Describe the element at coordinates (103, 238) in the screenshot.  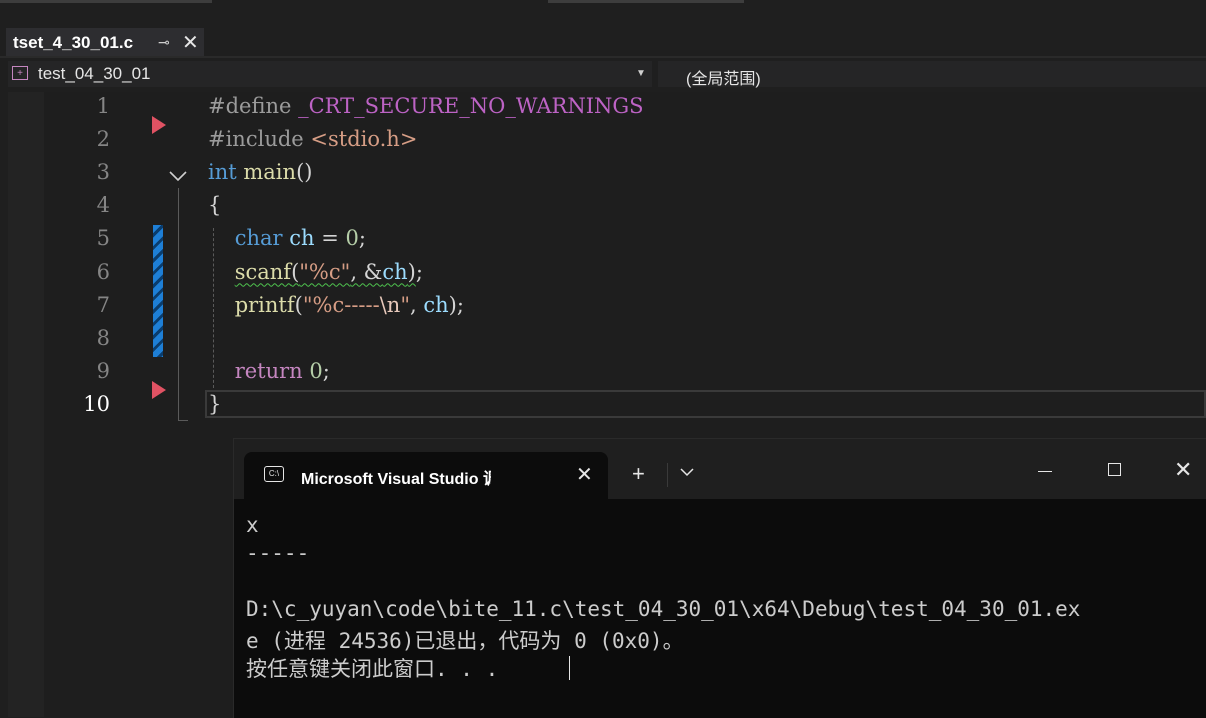
I see `line-number: 5` at that location.